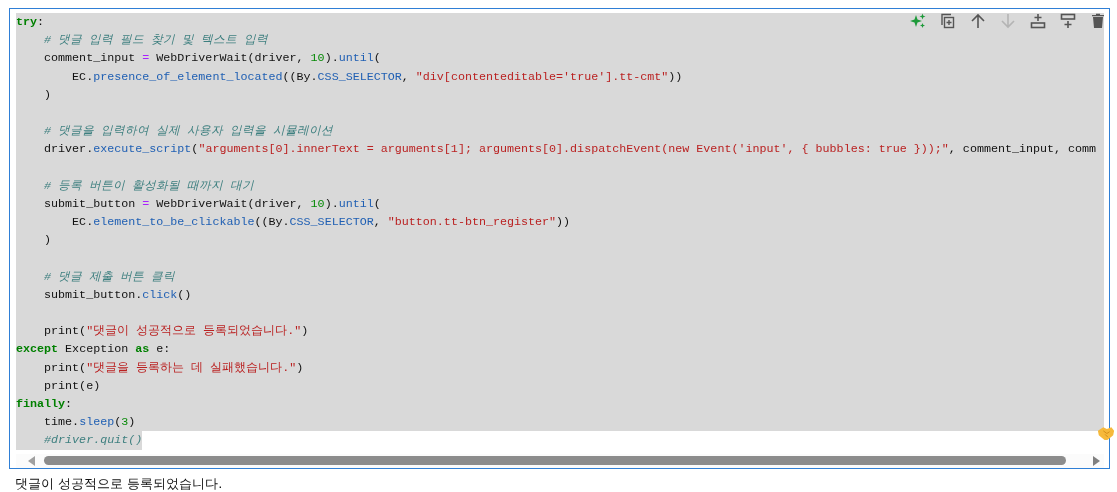  I want to click on code-token: # 등록 버튼이 활성화될 때까지 대기, so click(149, 185).